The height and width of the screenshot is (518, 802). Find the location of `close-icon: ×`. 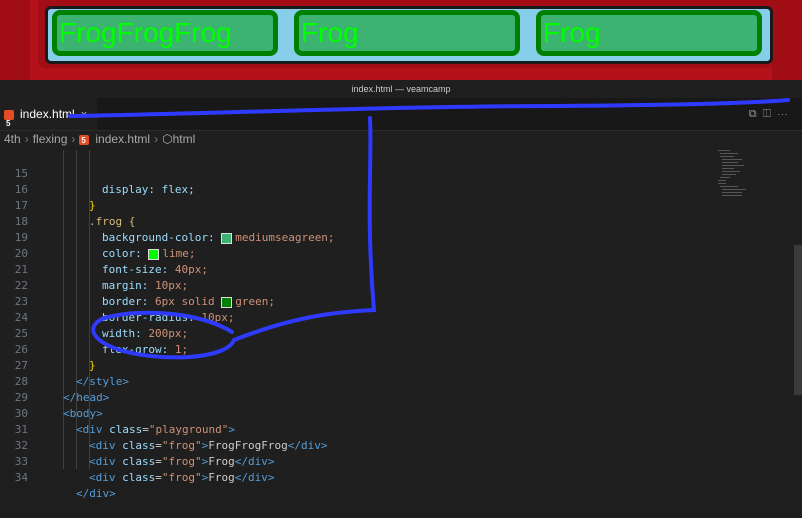

close-icon: × is located at coordinates (84, 115).